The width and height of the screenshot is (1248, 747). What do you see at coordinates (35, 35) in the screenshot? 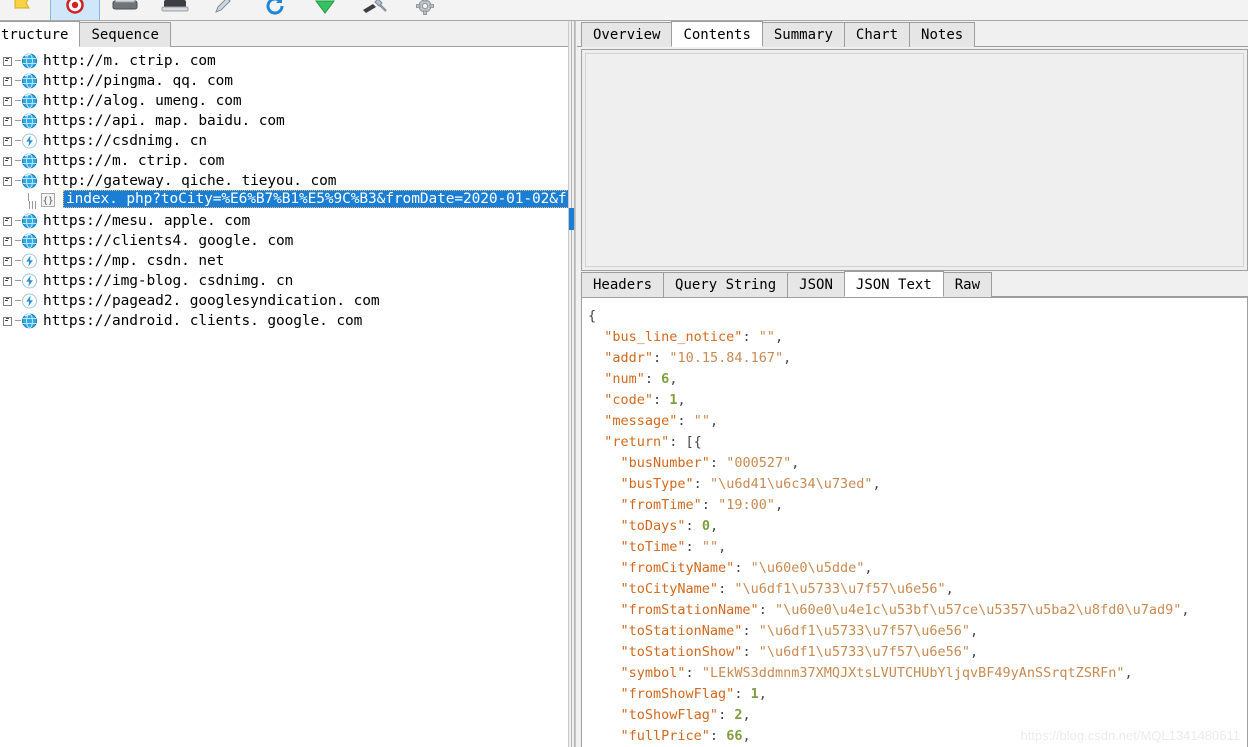
I see `tab-label: tructure` at bounding box center [35, 35].